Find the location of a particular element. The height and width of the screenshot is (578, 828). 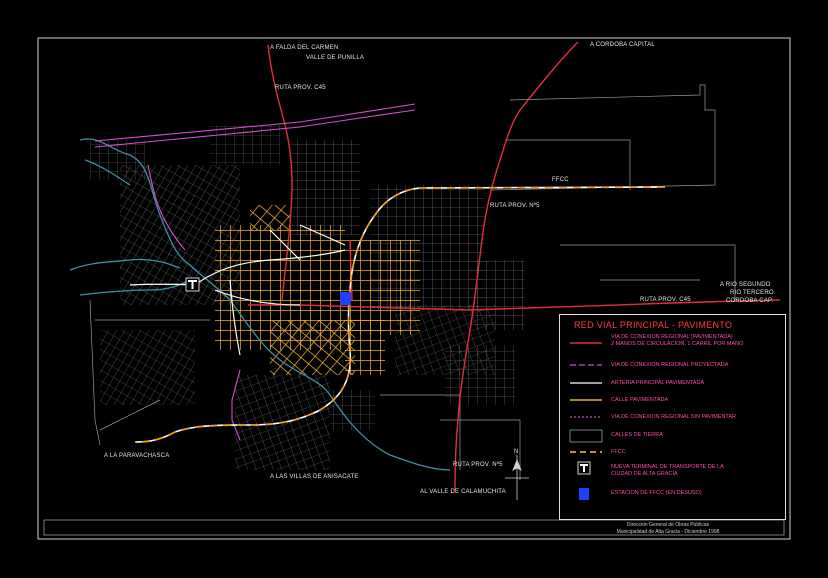

legend-label: FFCC is located at coordinates (618, 452).